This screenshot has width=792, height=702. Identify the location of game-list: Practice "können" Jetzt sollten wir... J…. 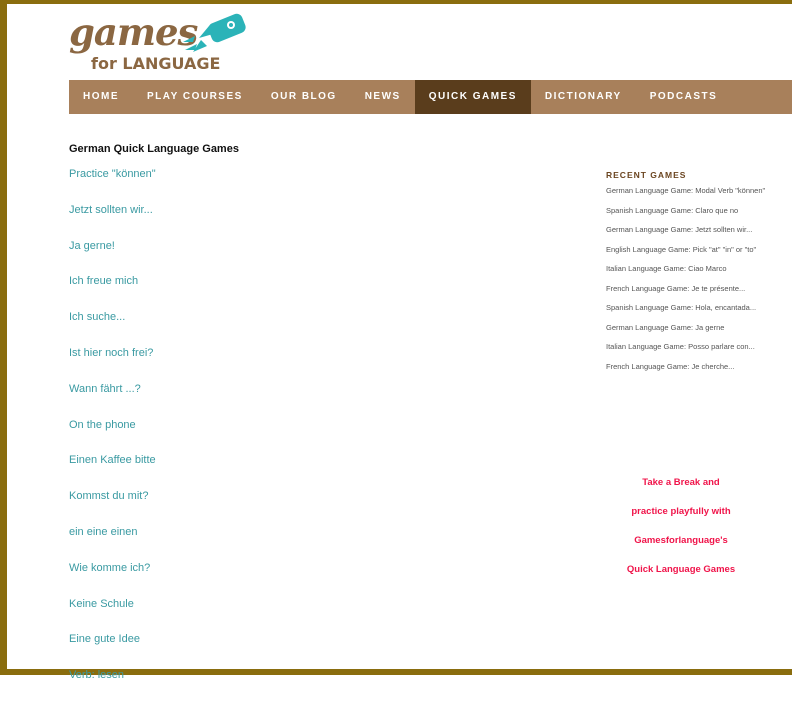
(112, 433).